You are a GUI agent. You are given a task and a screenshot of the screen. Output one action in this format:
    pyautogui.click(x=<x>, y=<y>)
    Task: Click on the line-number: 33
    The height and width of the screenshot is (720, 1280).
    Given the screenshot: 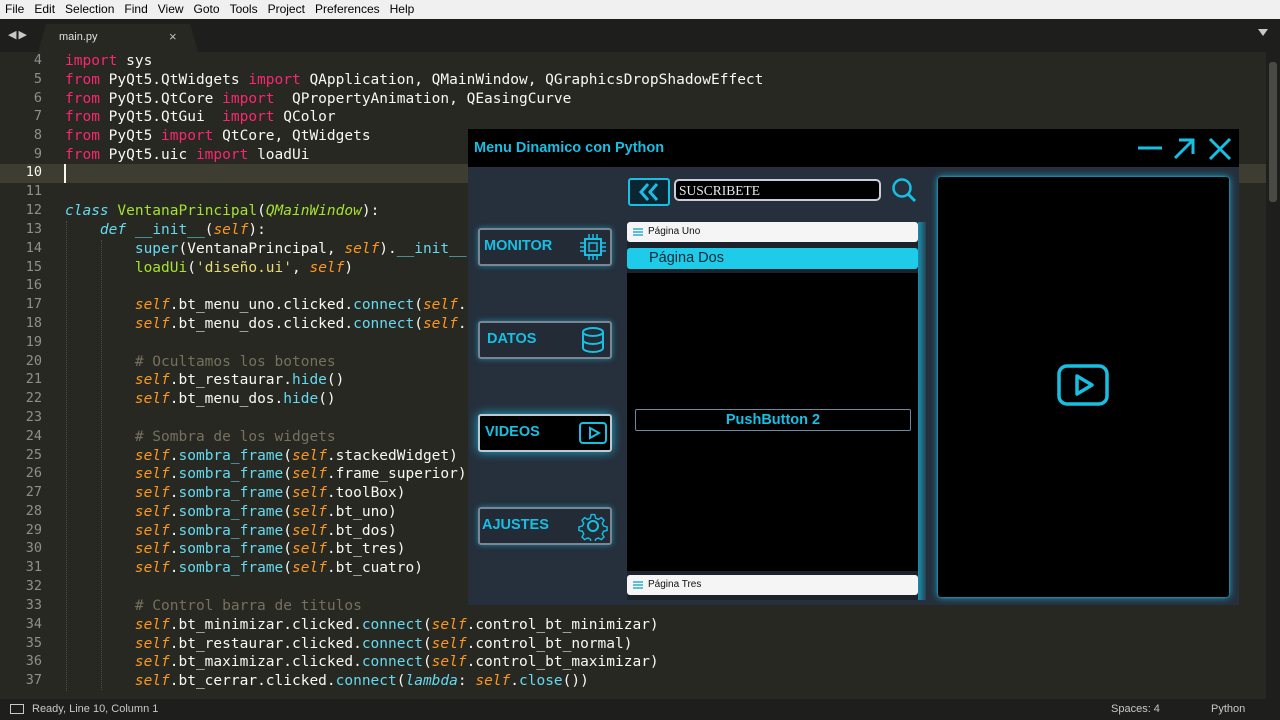 What is the action you would take?
    pyautogui.click(x=33, y=605)
    